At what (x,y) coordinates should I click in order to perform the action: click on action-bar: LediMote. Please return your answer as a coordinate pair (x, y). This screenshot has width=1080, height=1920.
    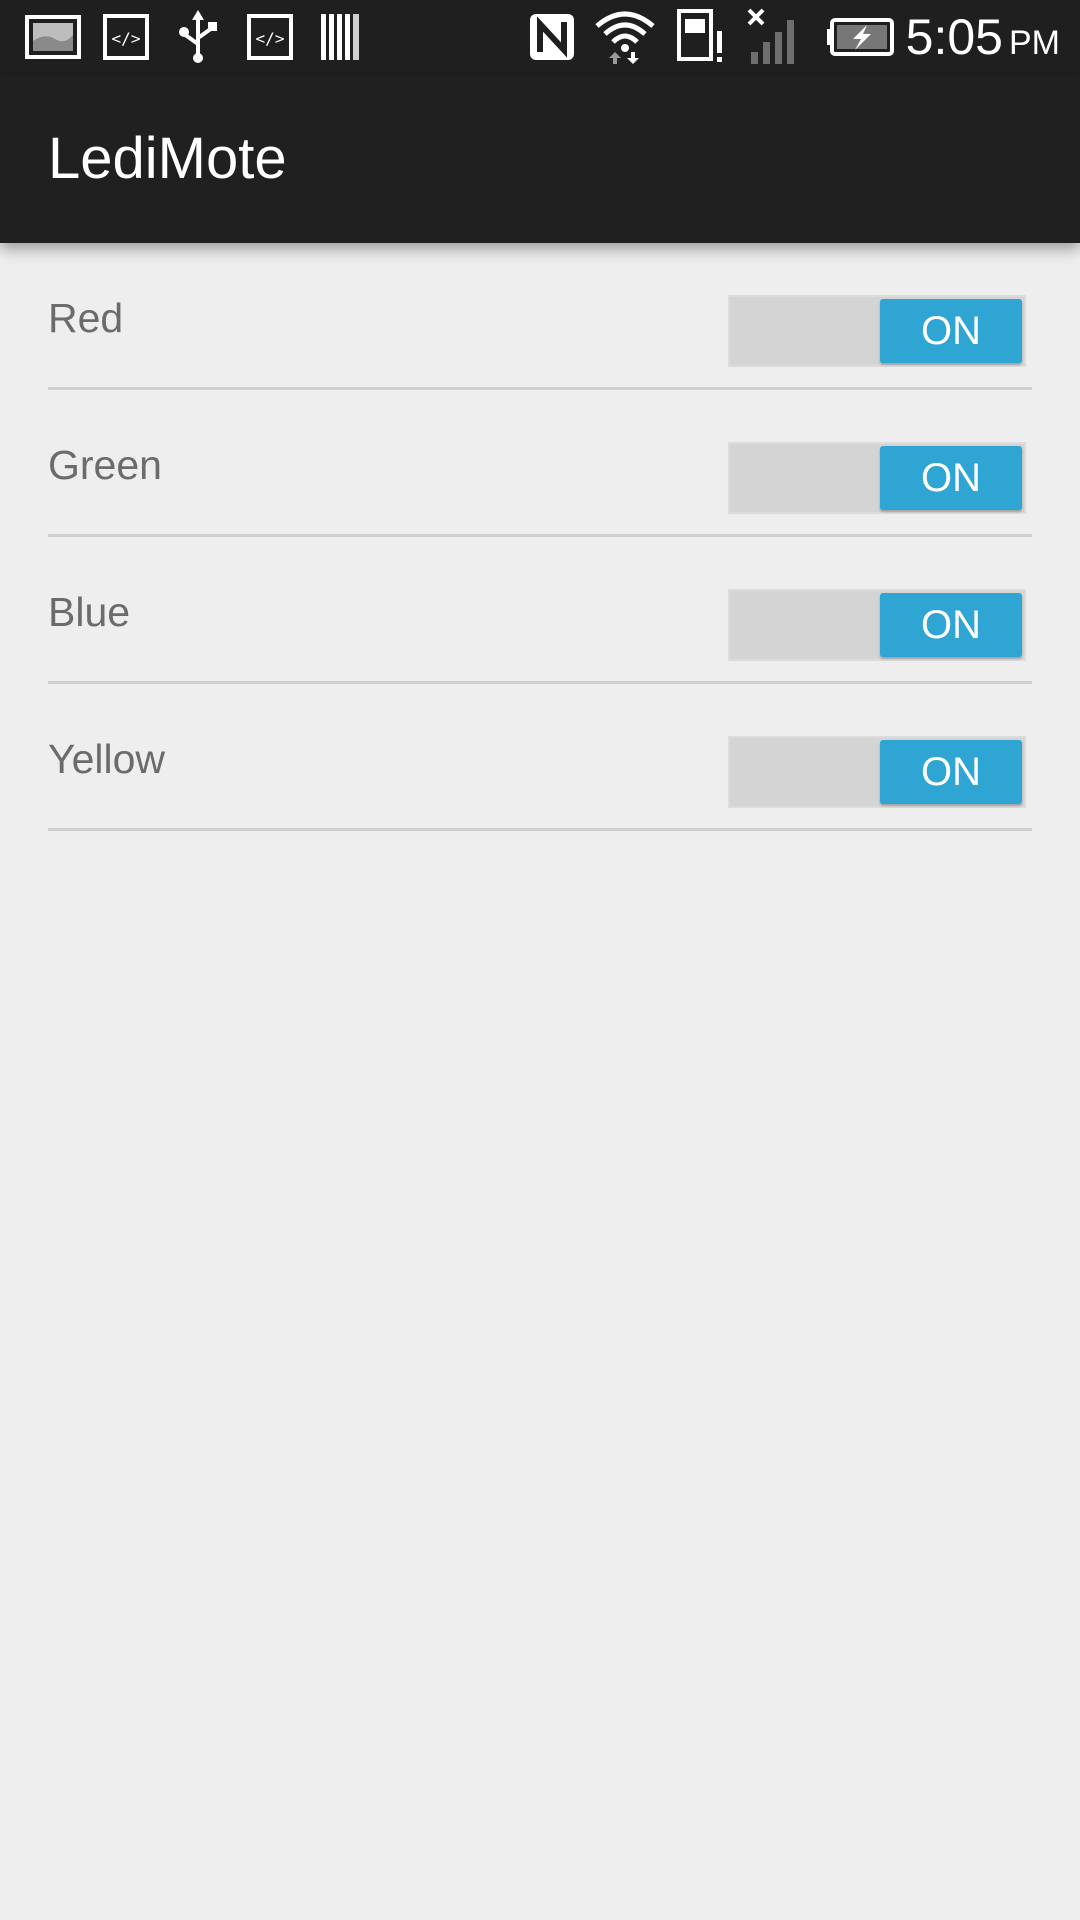
    Looking at the image, I should click on (540, 159).